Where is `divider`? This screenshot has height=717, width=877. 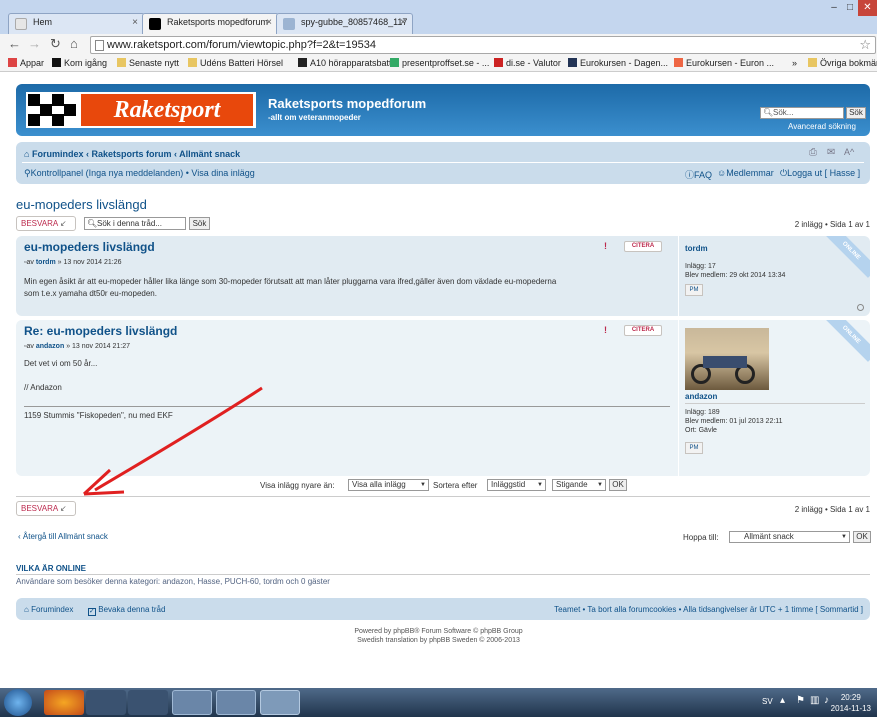 divider is located at coordinates (443, 574).